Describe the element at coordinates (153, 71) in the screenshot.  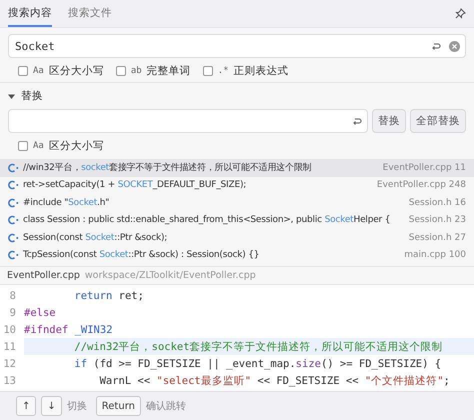
I see `option-checkbox: ab 完整单词` at that location.